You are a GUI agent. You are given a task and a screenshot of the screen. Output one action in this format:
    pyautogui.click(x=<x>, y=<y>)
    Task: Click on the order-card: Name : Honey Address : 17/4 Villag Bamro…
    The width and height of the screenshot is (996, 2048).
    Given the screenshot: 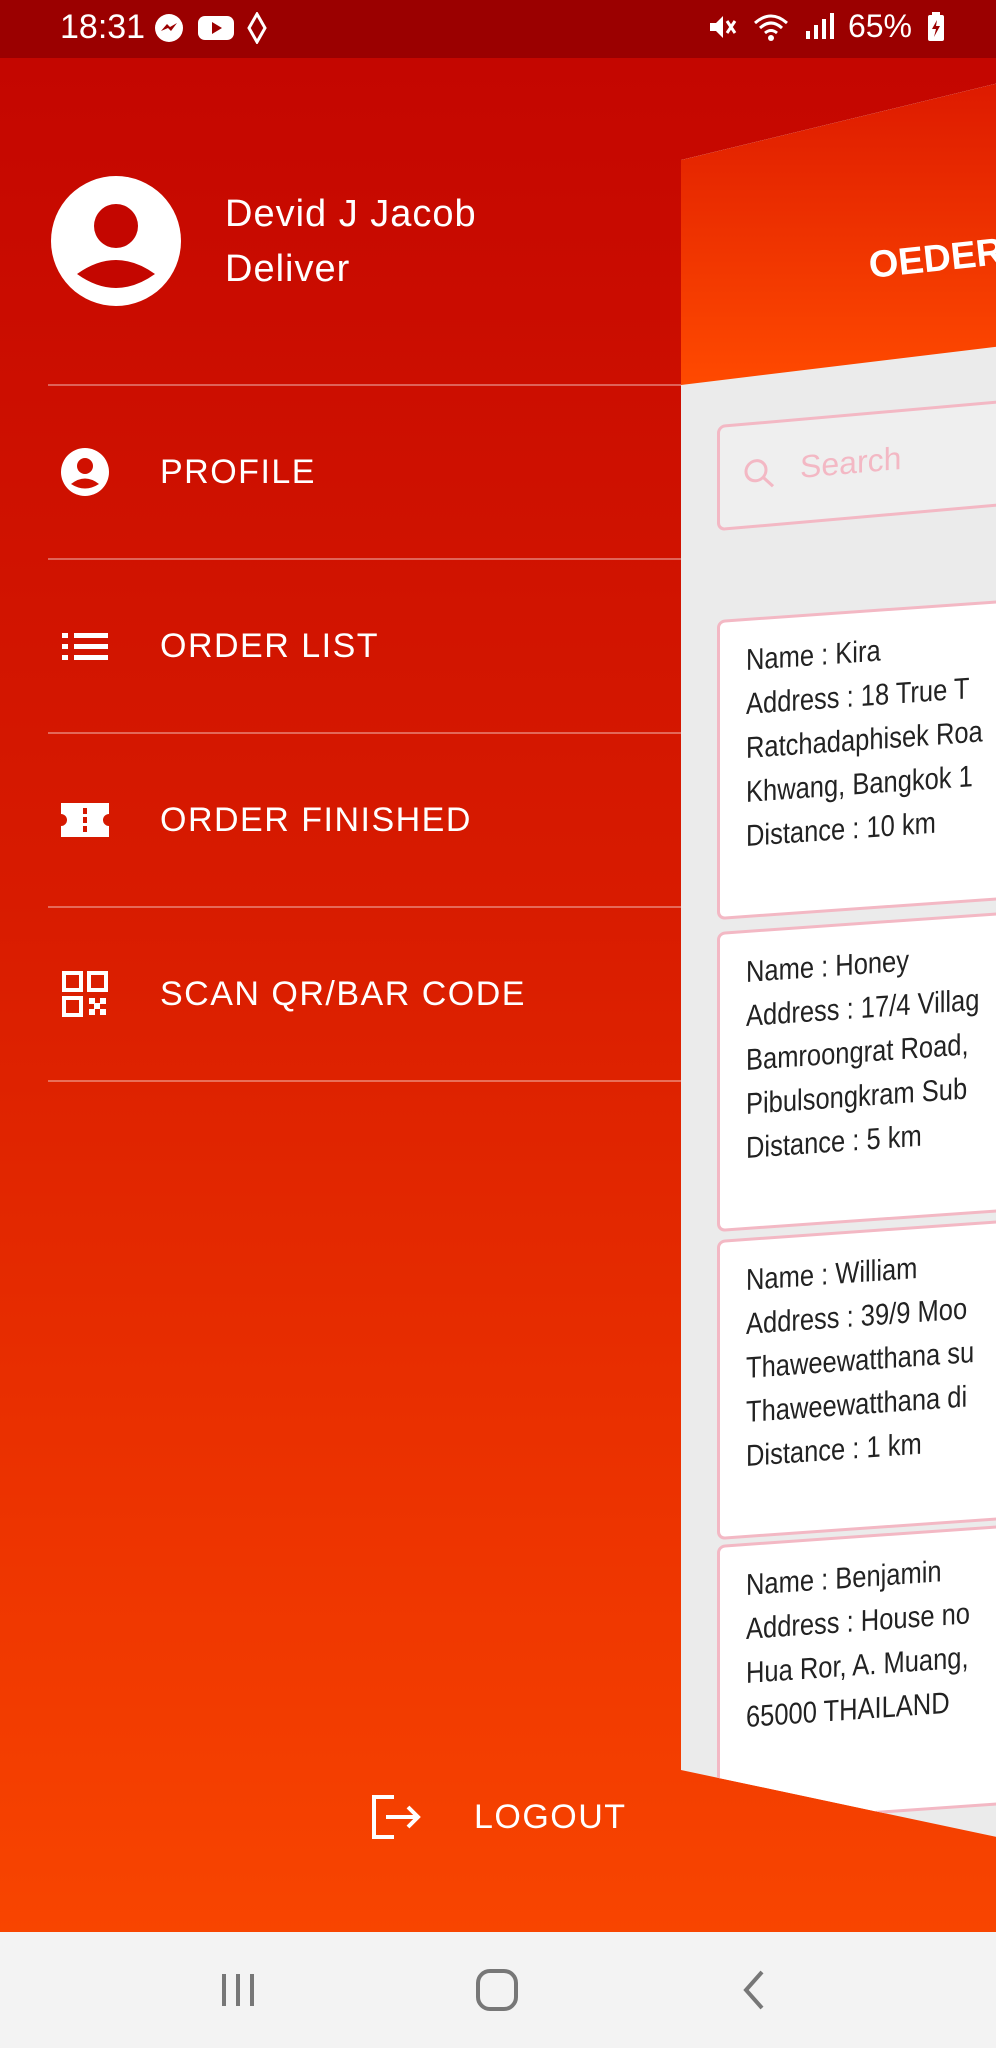 What is the action you would take?
    pyautogui.click(x=856, y=1070)
    